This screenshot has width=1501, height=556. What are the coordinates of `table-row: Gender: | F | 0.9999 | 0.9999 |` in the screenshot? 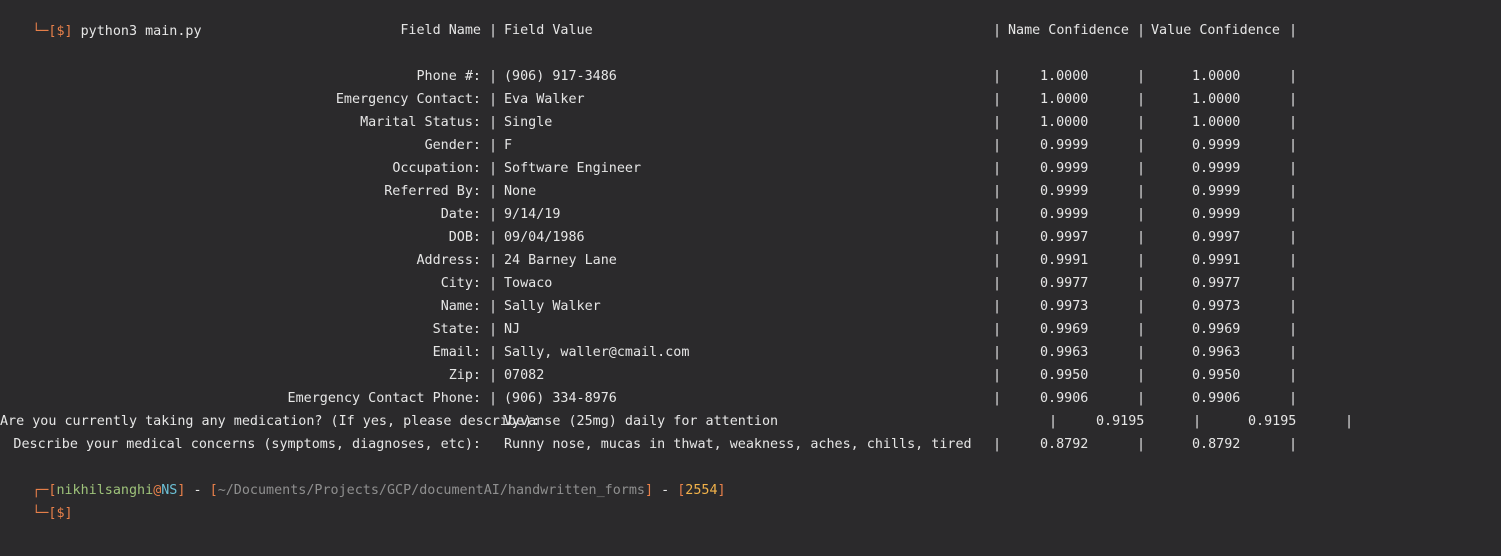 It's located at (750, 145).